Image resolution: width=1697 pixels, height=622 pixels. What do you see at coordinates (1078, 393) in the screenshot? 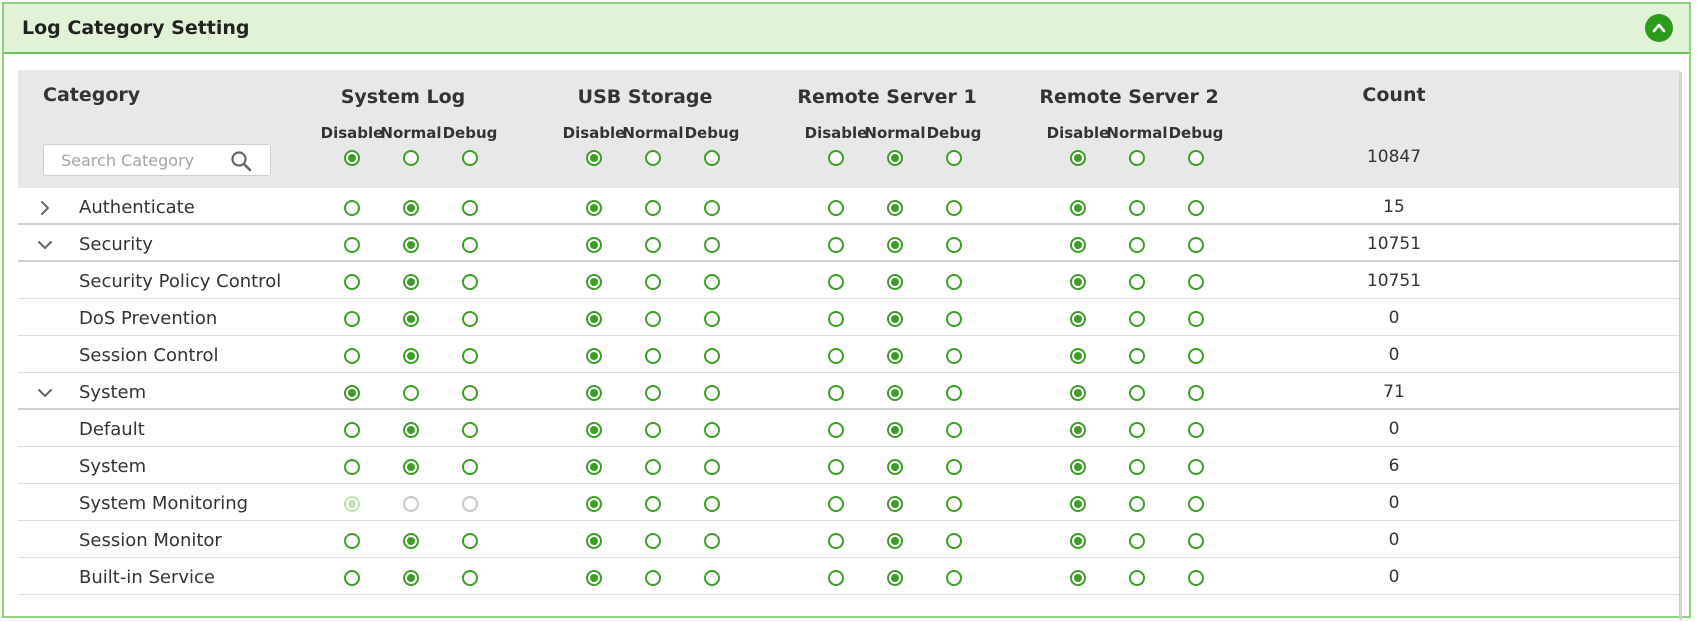
I see `row-5-3-disable-radio` at bounding box center [1078, 393].